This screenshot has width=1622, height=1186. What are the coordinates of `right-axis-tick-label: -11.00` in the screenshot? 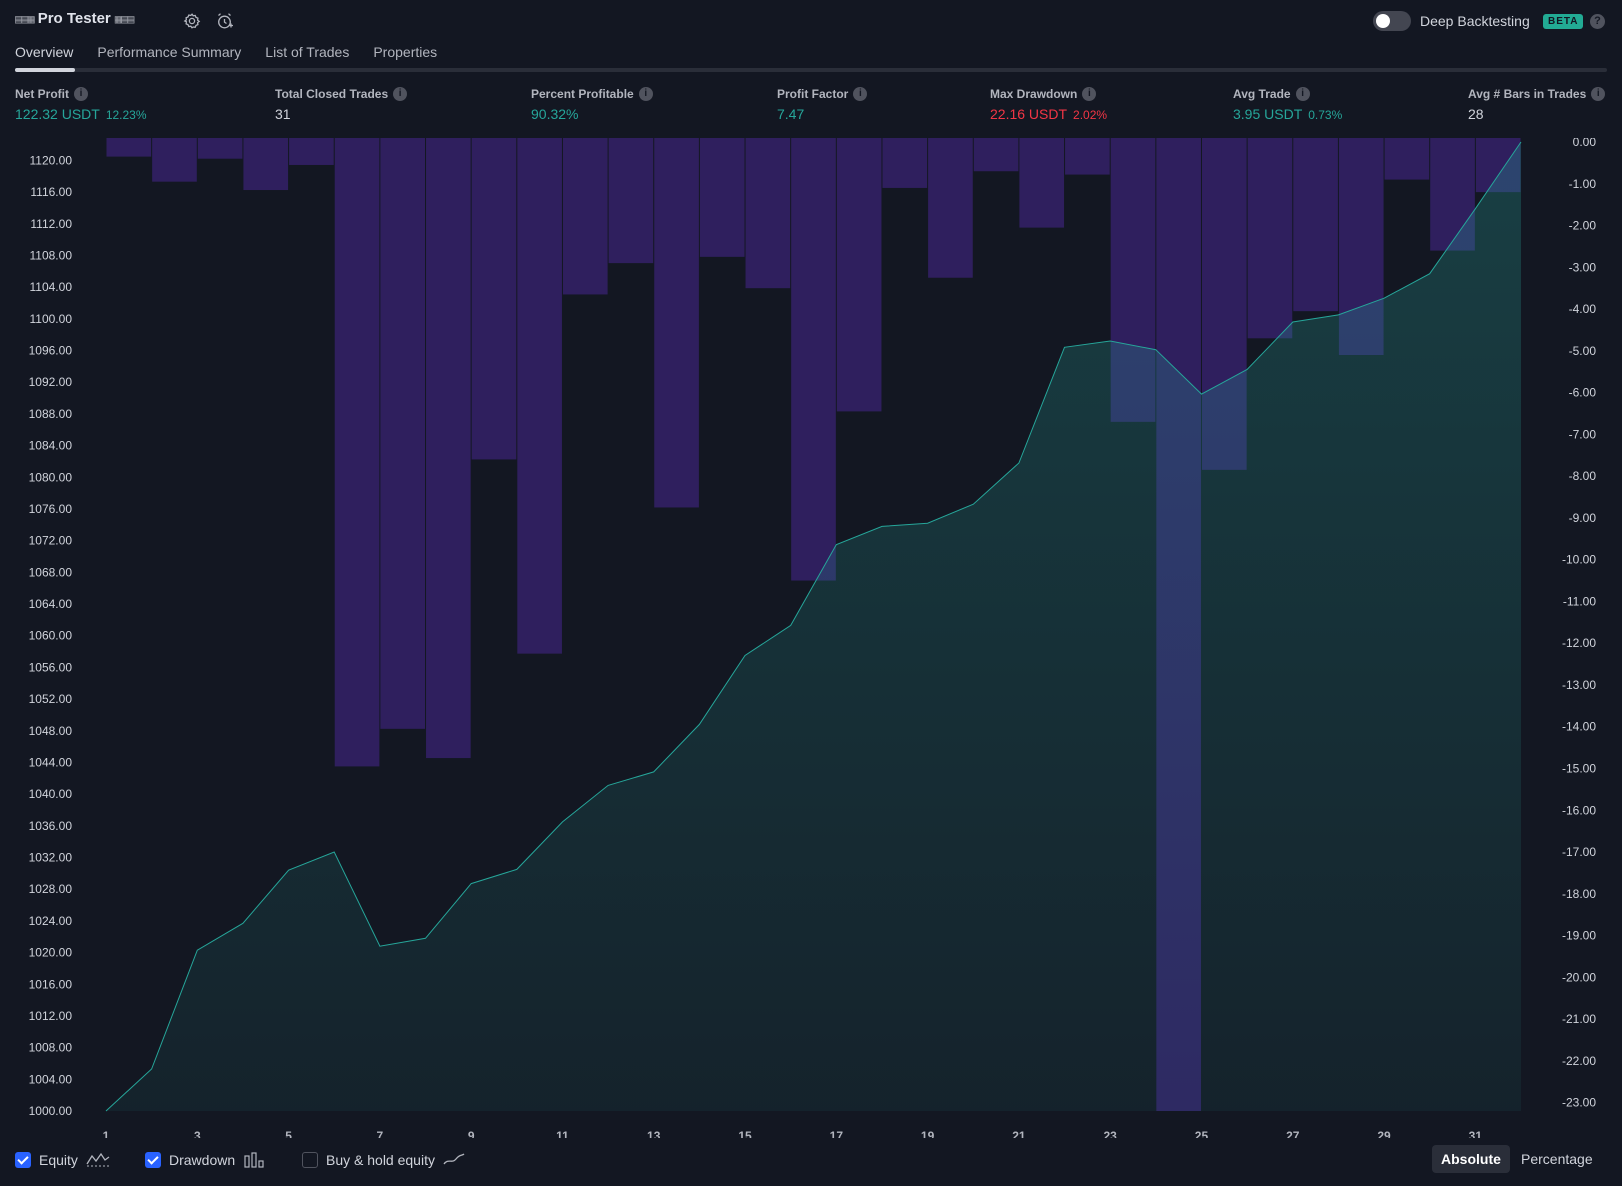 It's located at (1579, 601).